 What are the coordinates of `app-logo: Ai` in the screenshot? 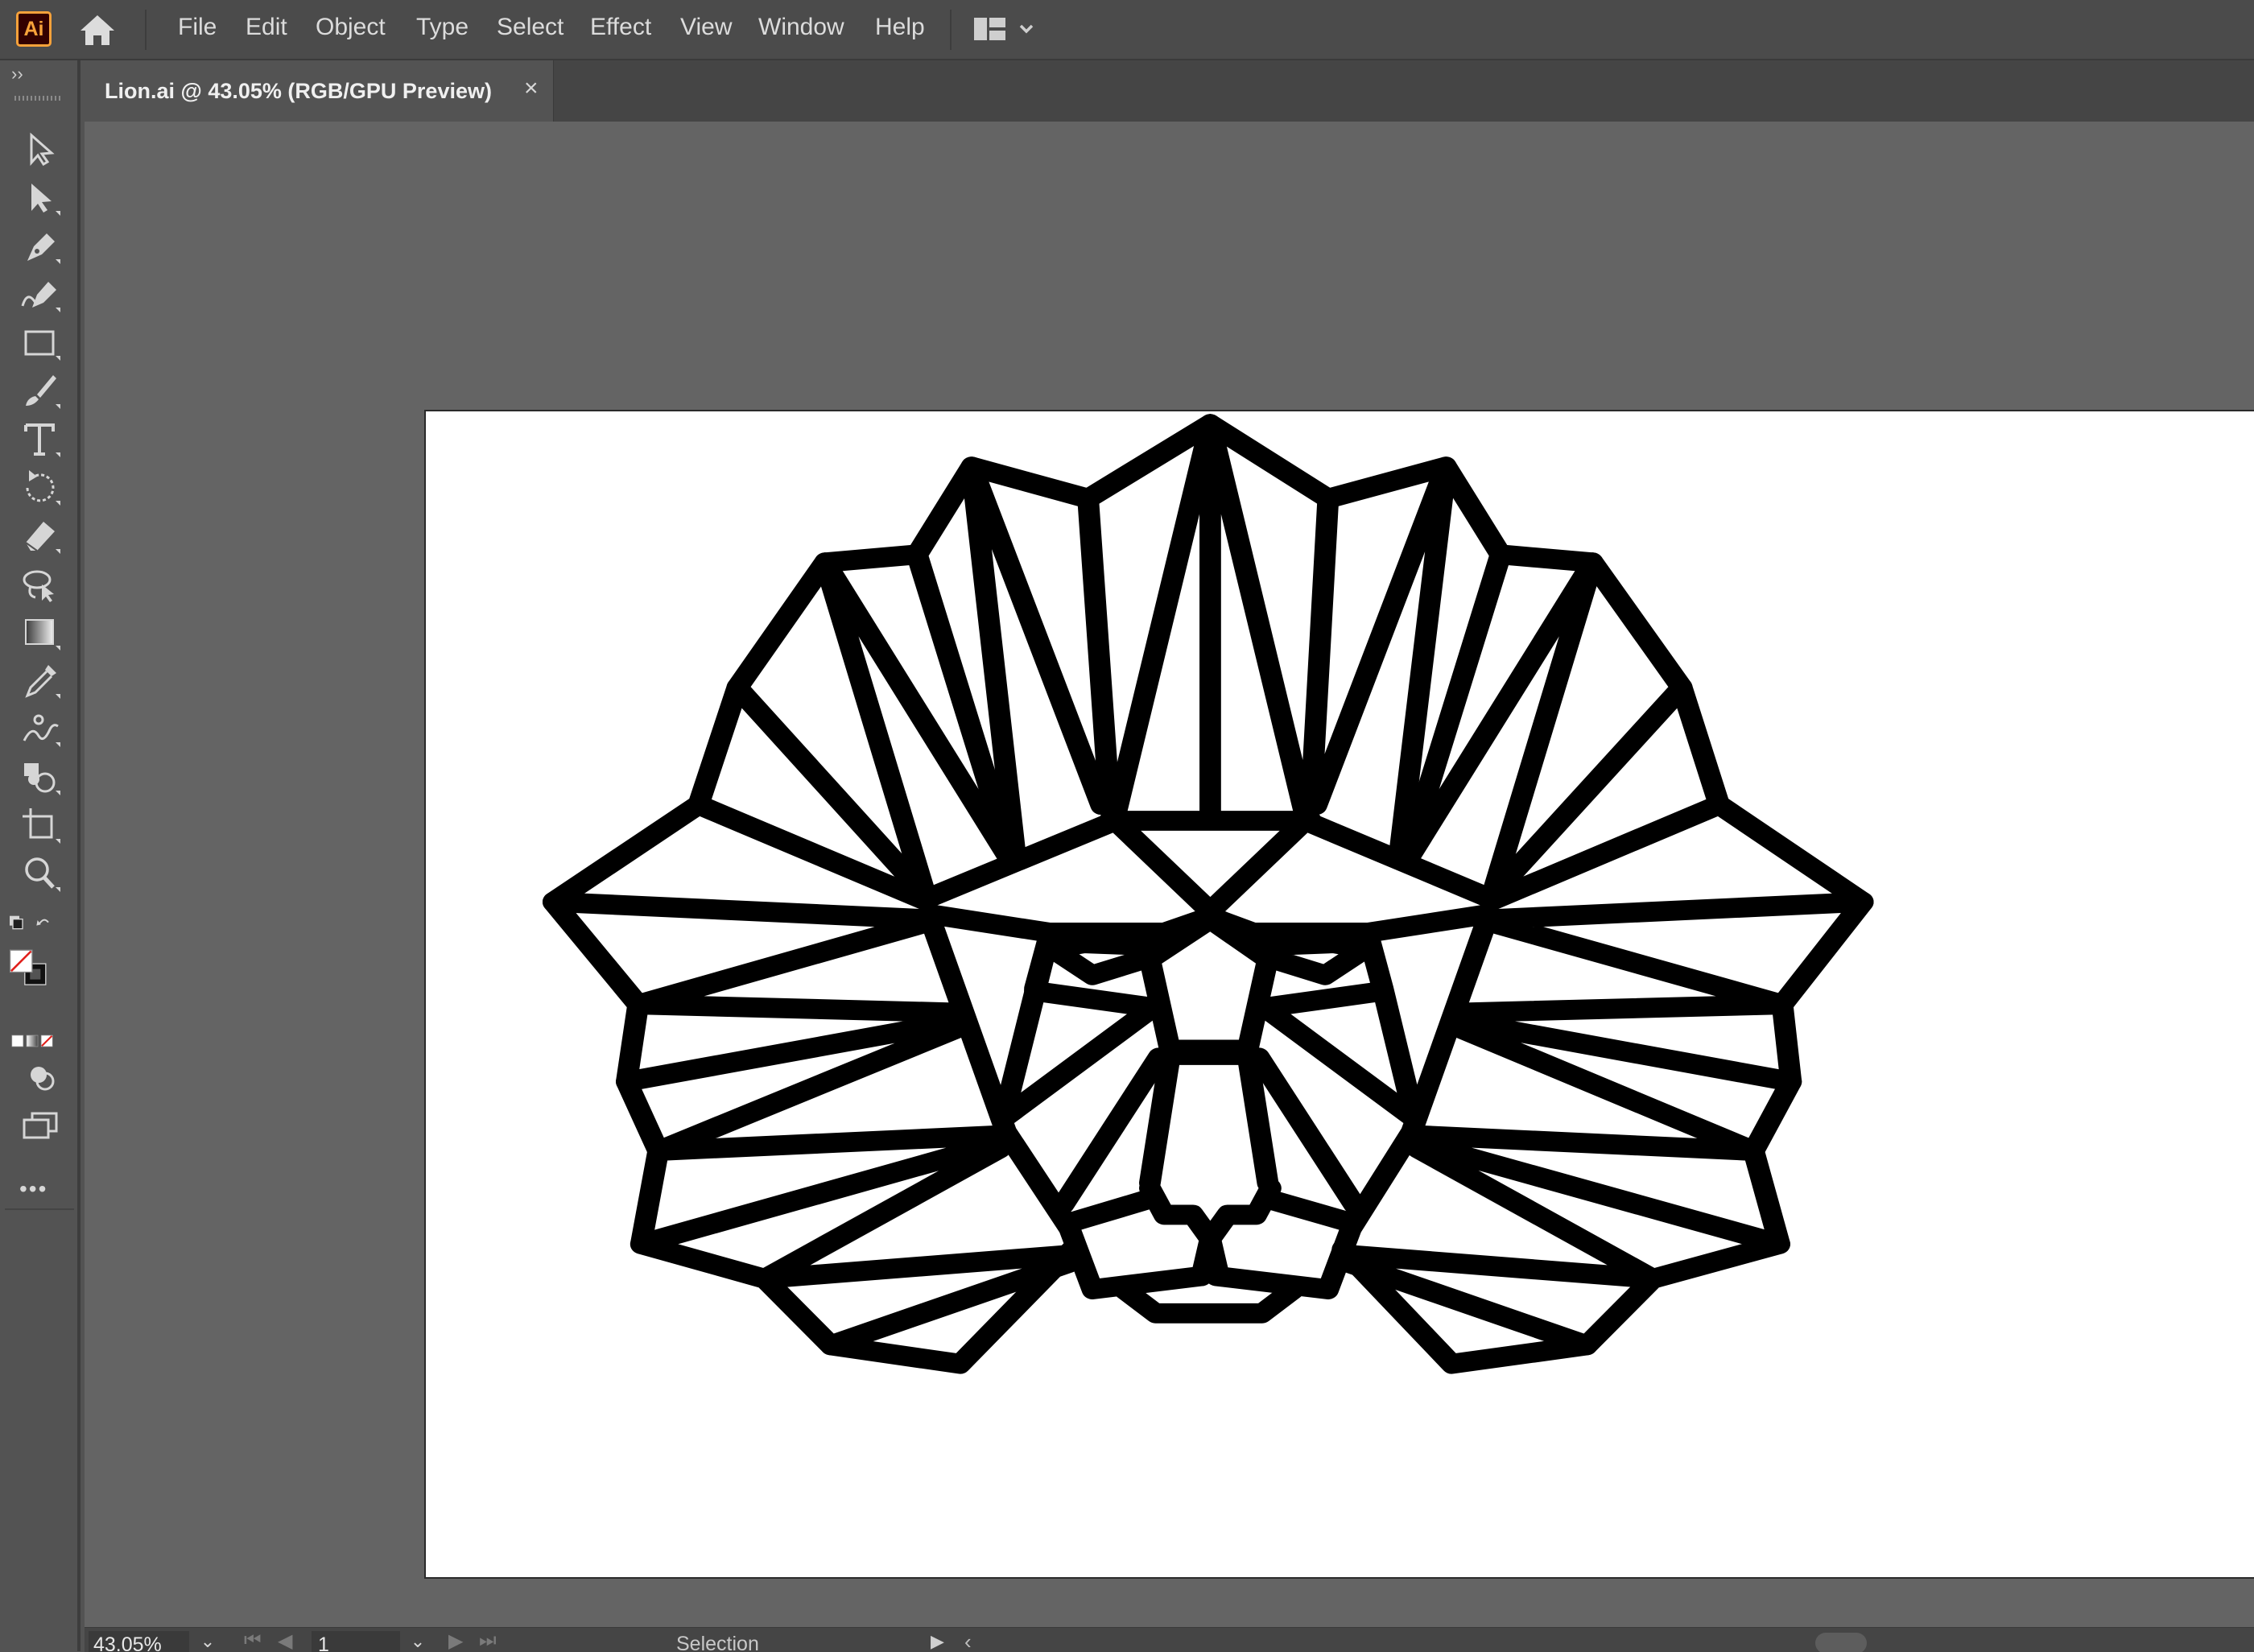 It's located at (34, 29).